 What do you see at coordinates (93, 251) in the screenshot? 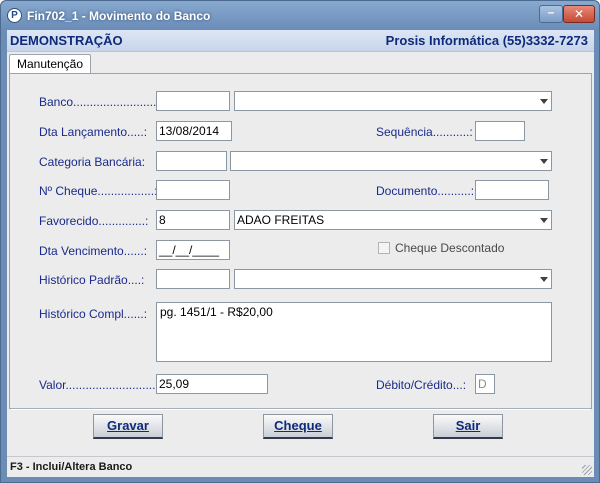
I see `dta-vencimento-label: Dta Vencimento......:` at bounding box center [93, 251].